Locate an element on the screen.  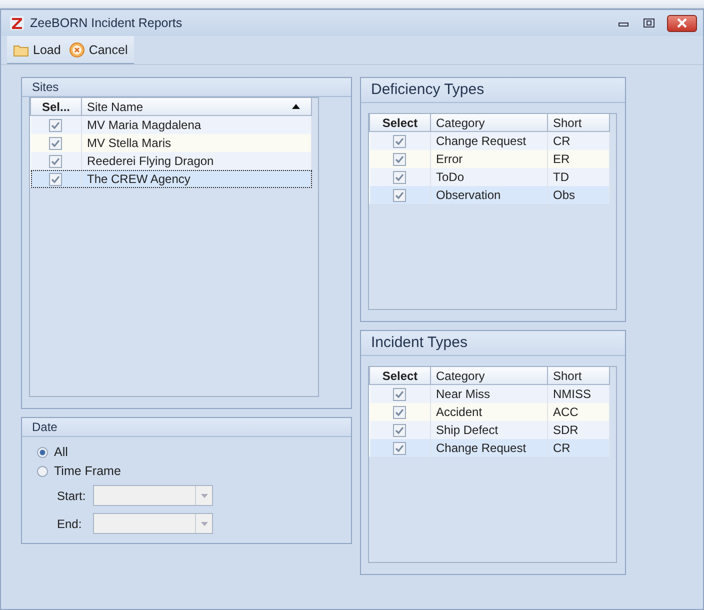
site-row: The CREW Agency is located at coordinates (171, 179).